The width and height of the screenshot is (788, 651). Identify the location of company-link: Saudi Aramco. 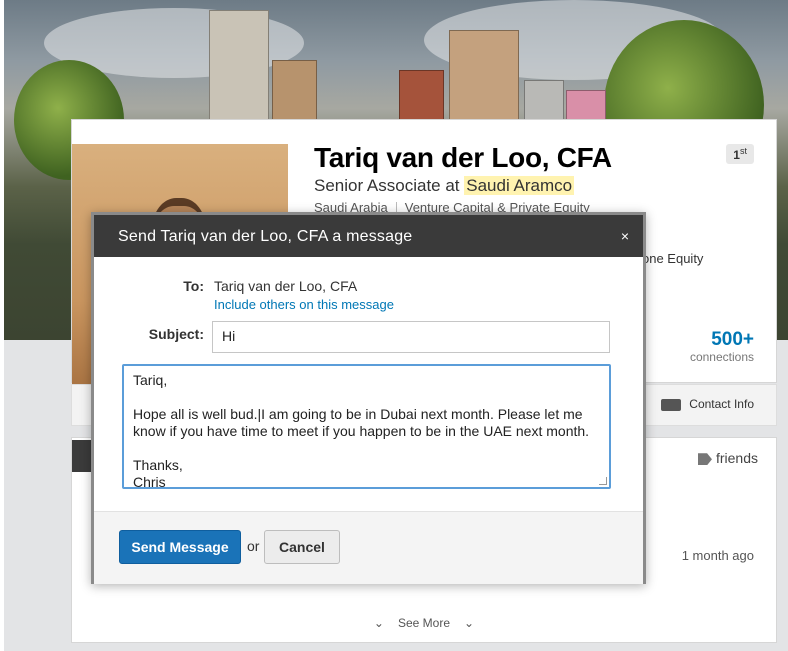
(519, 185).